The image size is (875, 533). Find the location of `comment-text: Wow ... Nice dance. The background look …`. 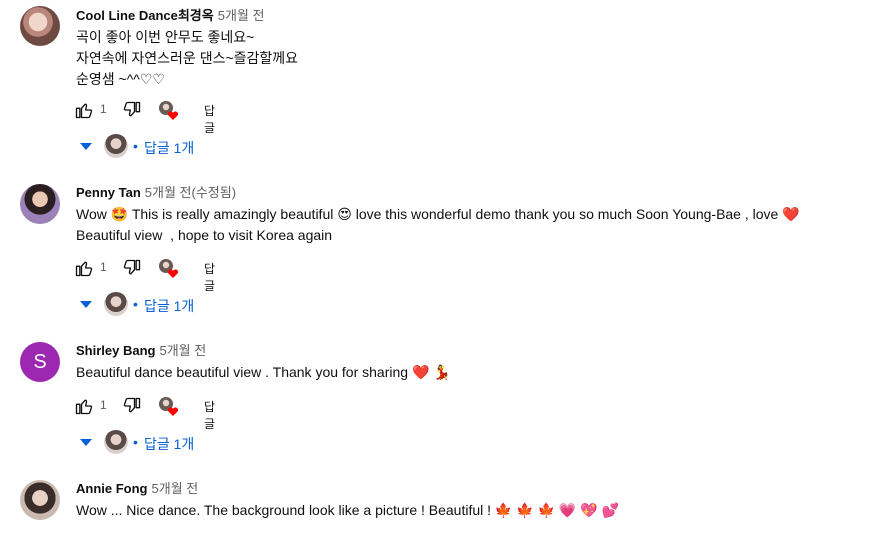

comment-text: Wow ... Nice dance. The background look … is located at coordinates (347, 510).